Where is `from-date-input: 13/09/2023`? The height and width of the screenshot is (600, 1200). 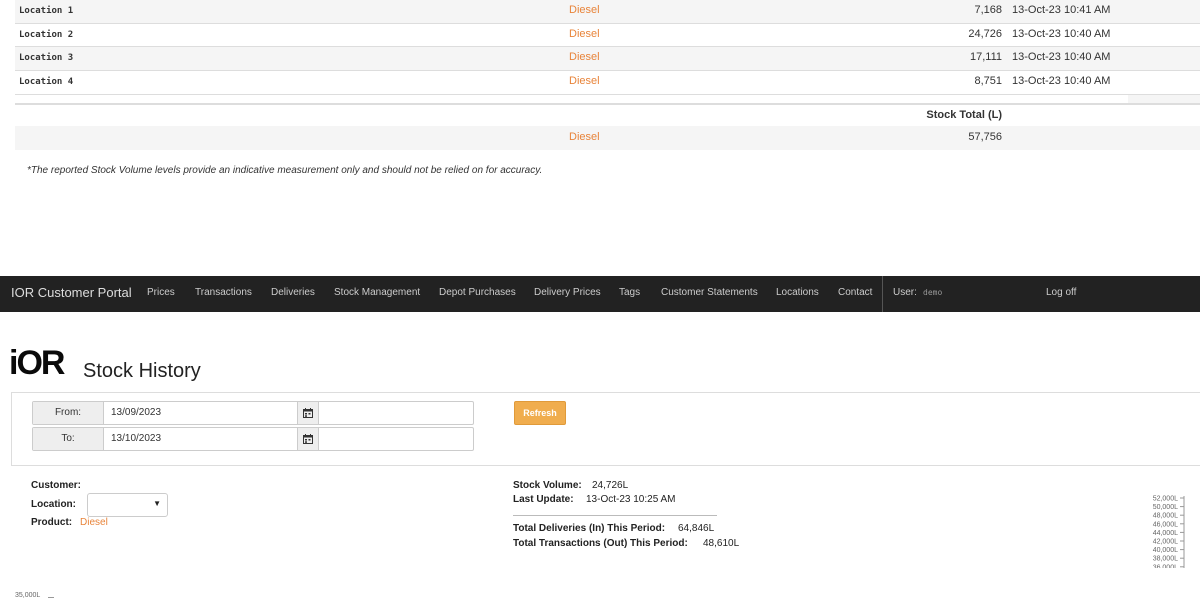
from-date-input: 13/09/2023 is located at coordinates (136, 413).